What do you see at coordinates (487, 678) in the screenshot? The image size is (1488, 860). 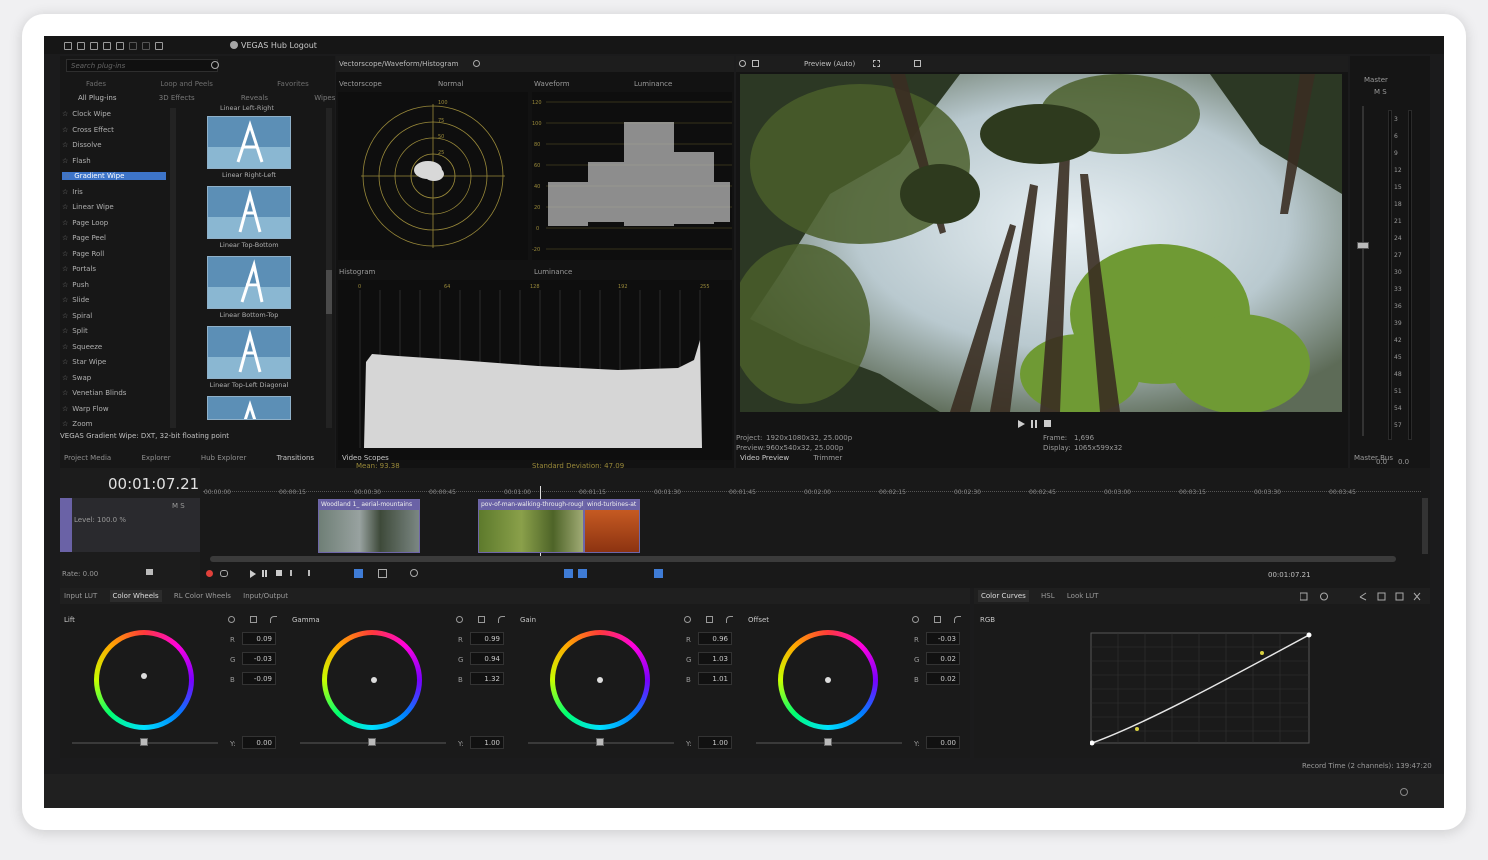 I see `channel-value-b: 1.32` at bounding box center [487, 678].